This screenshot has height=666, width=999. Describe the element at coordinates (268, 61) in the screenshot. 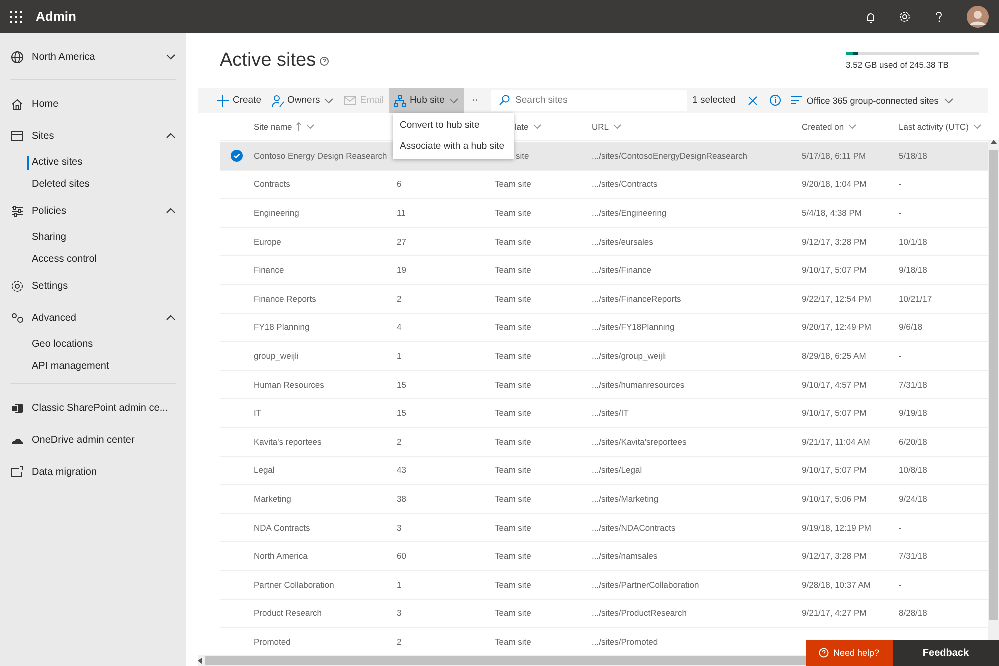

I see `page-title: Active sites` at that location.